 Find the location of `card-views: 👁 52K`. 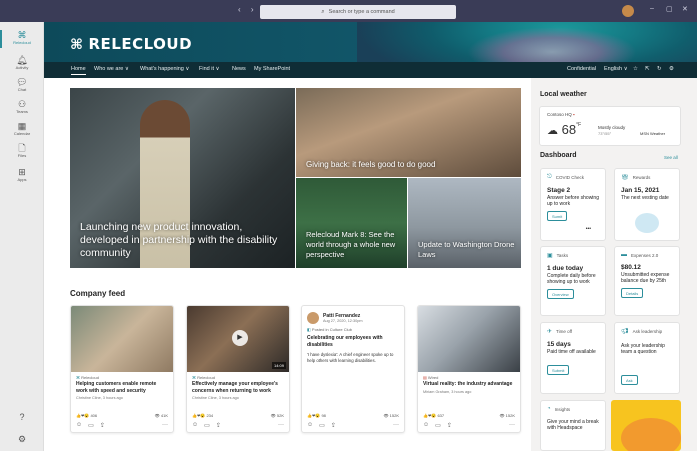

card-views: 👁 52K is located at coordinates (277, 415).